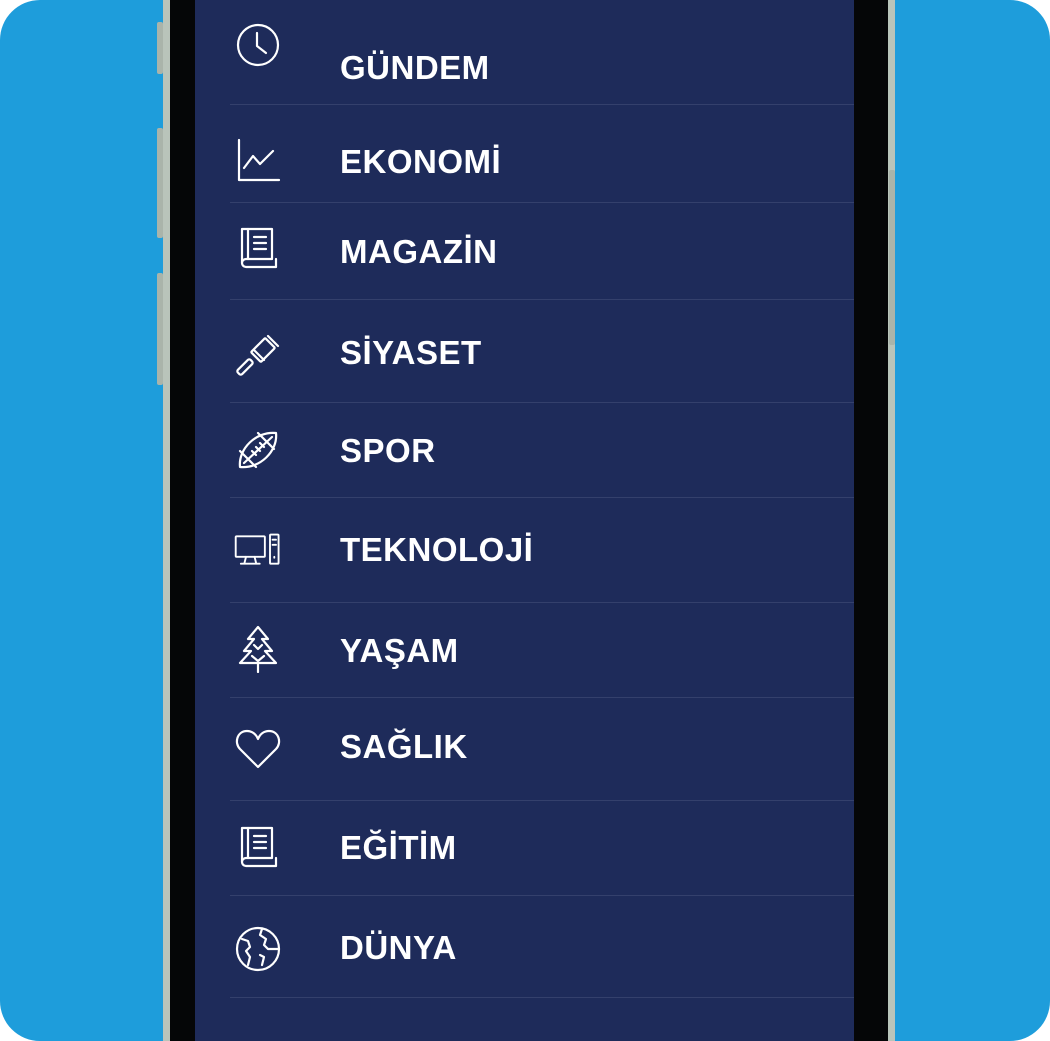 The width and height of the screenshot is (1050, 1041). I want to click on phone-volume-up-button, so click(160, 183).